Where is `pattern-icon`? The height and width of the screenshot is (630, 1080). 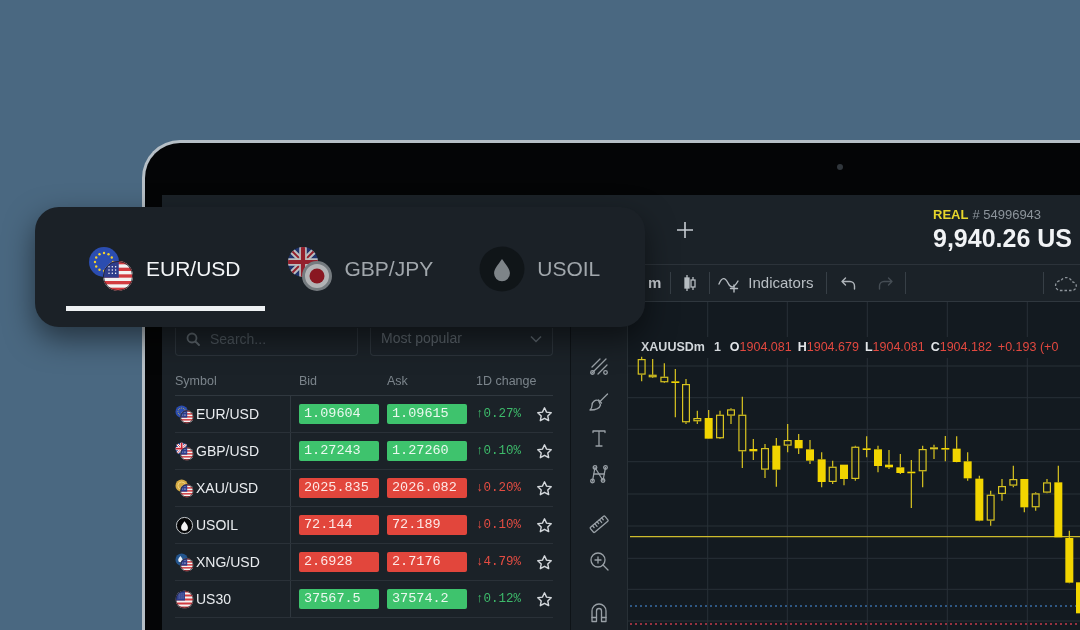
pattern-icon is located at coordinates (599, 474).